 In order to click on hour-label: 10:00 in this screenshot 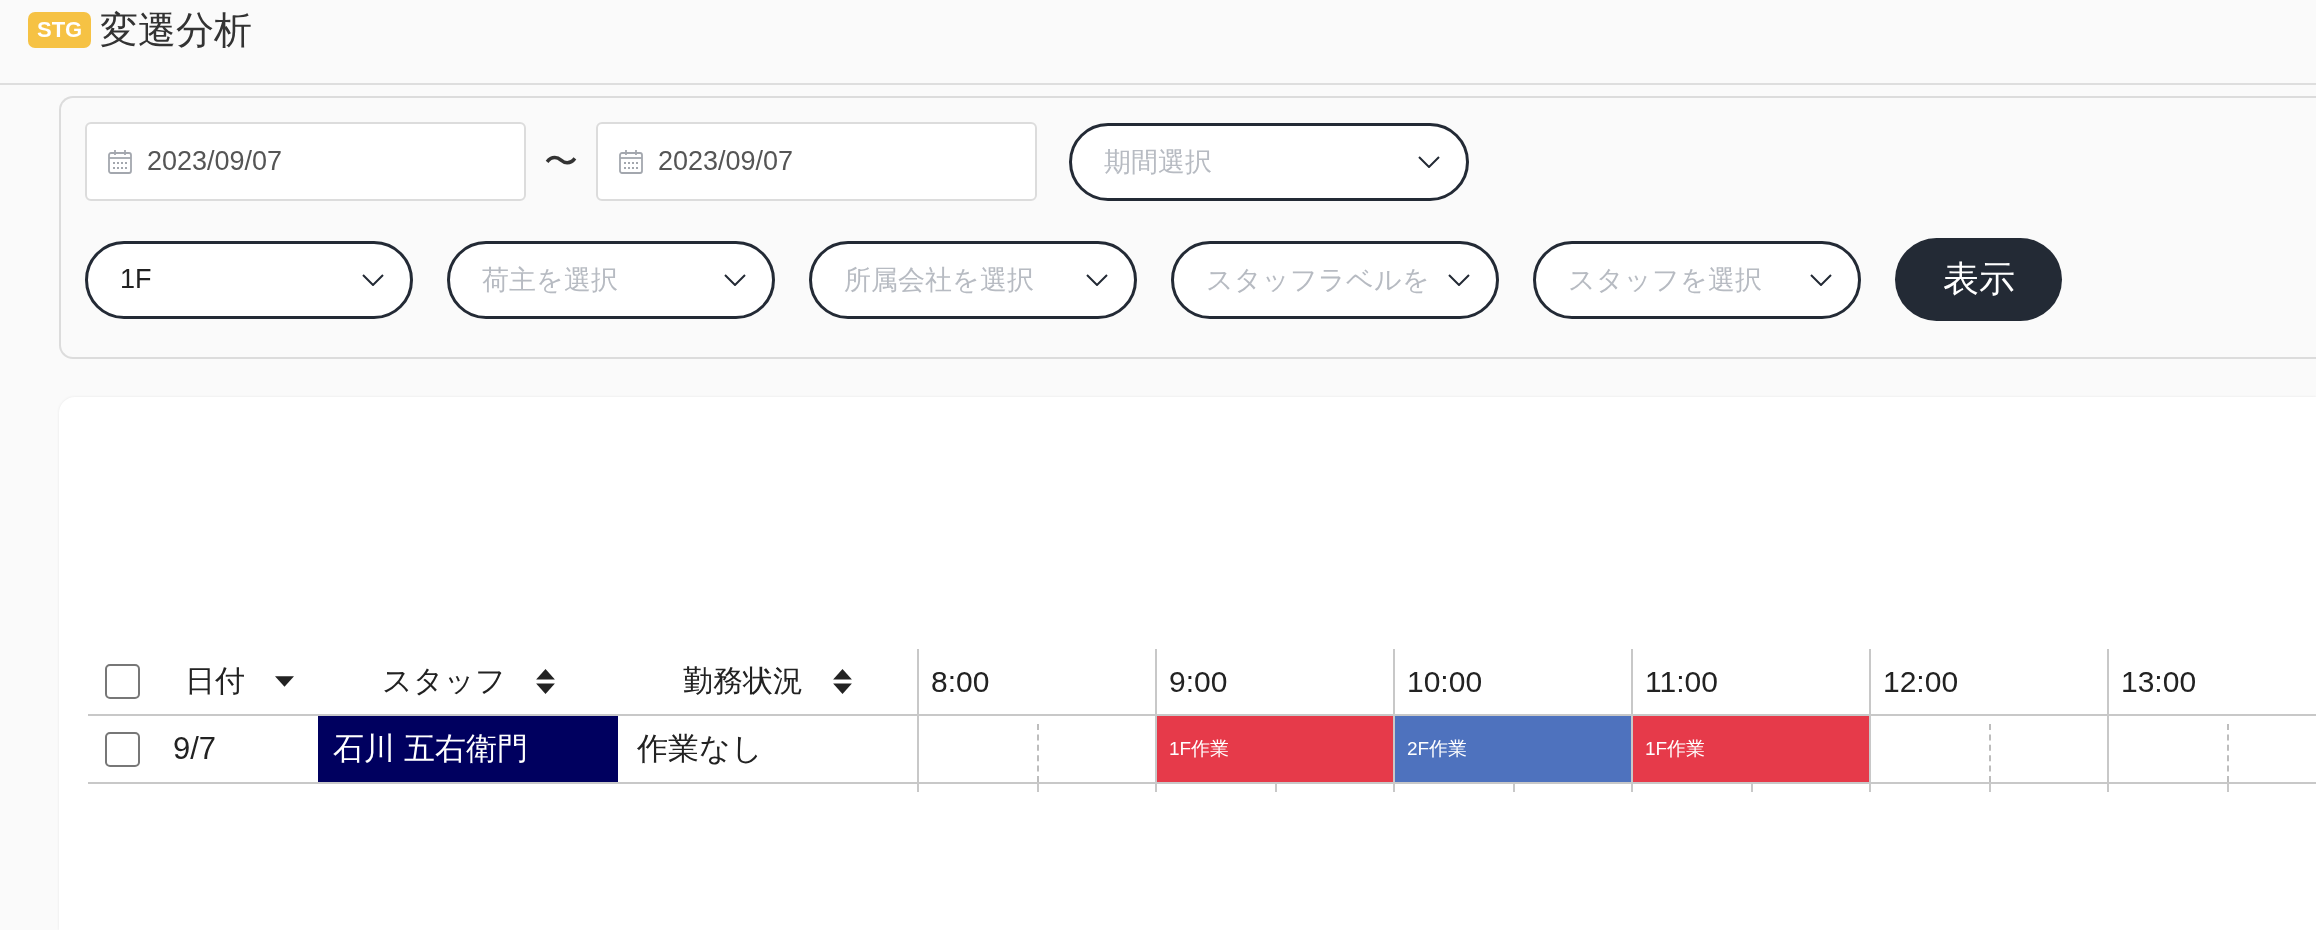, I will do `click(1445, 681)`.